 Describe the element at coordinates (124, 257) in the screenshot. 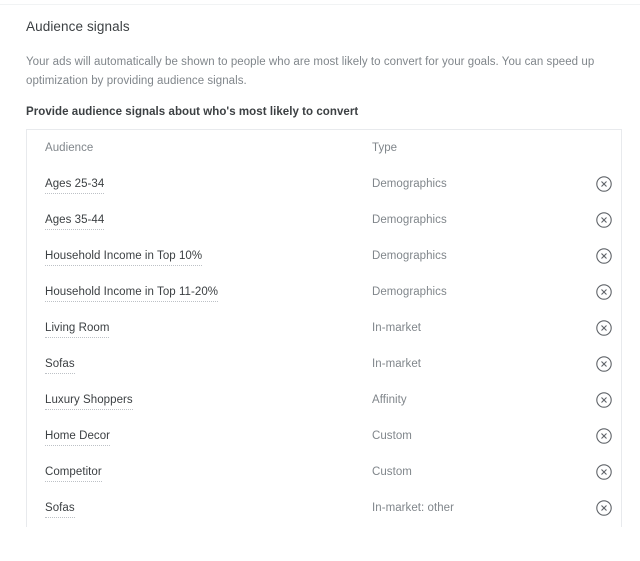

I see `audience-name-link: Household Income in Top 10%` at that location.